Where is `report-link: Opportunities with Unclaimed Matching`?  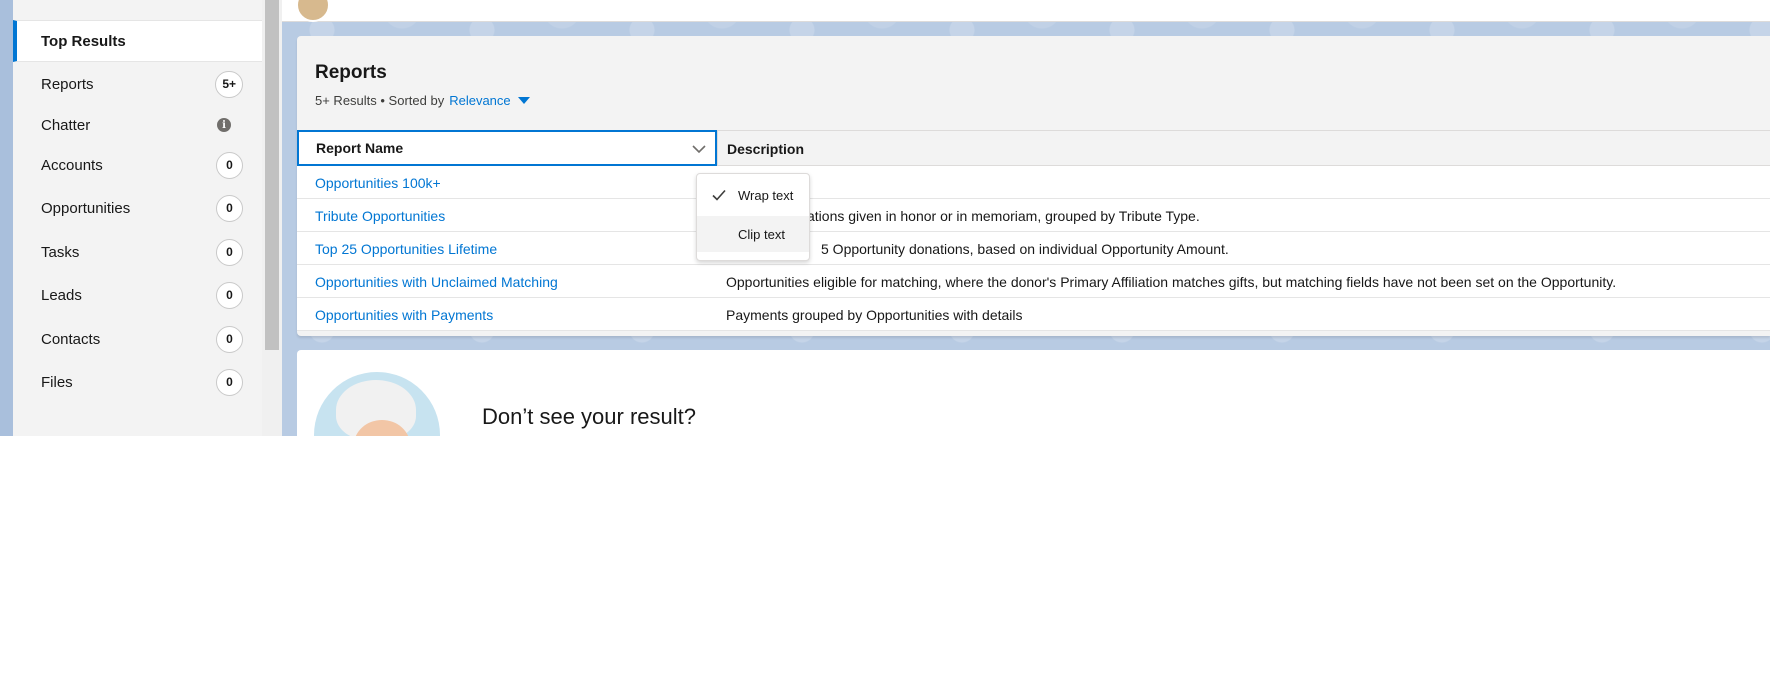
report-link: Opportunities with Unclaimed Matching is located at coordinates (436, 281).